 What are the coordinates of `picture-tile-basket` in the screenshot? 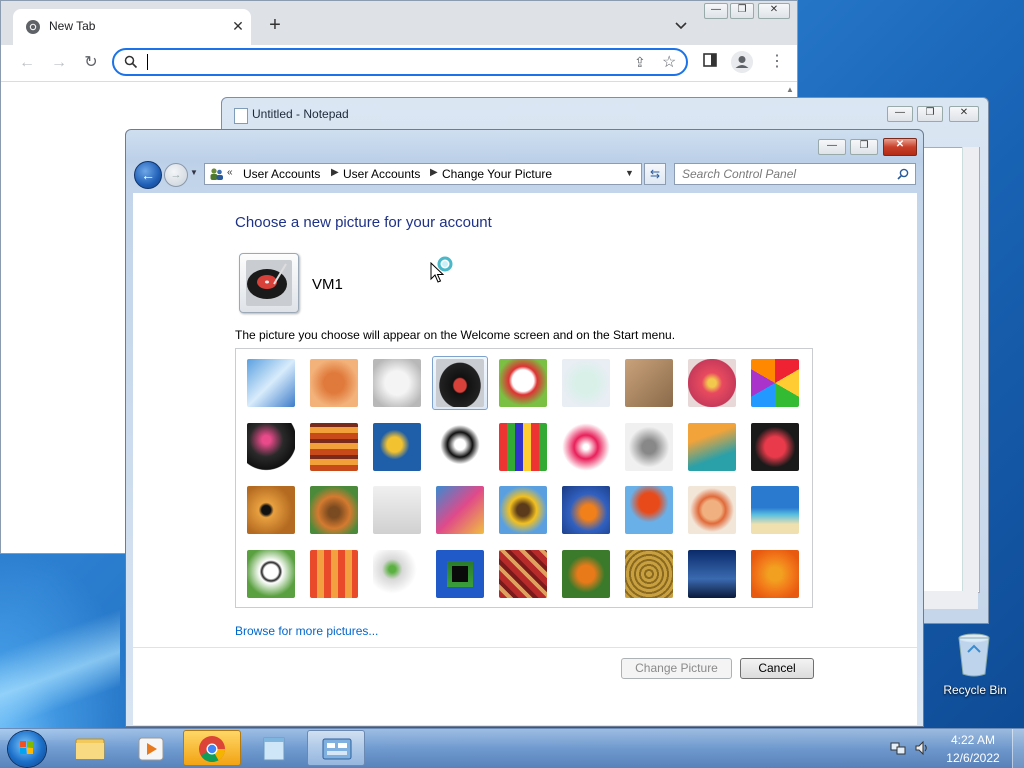 It's located at (649, 573).